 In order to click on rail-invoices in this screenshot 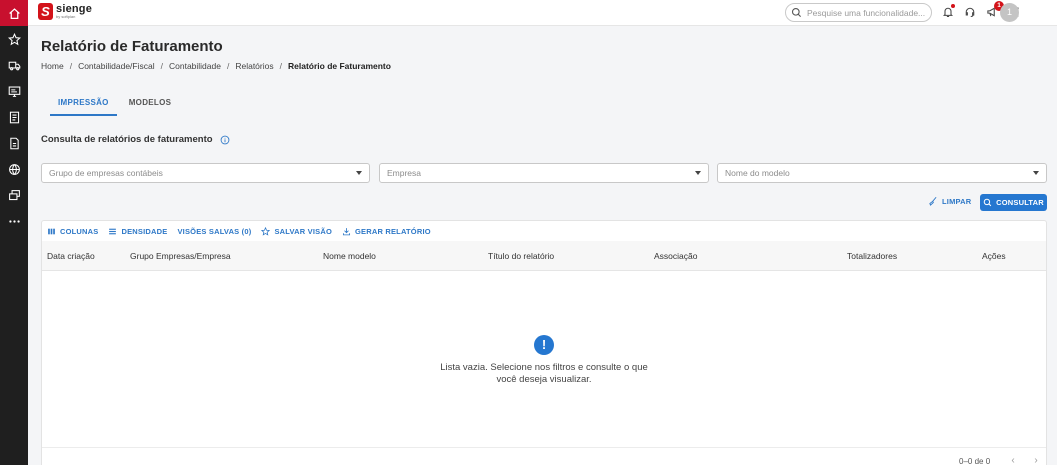, I will do `click(14, 143)`.